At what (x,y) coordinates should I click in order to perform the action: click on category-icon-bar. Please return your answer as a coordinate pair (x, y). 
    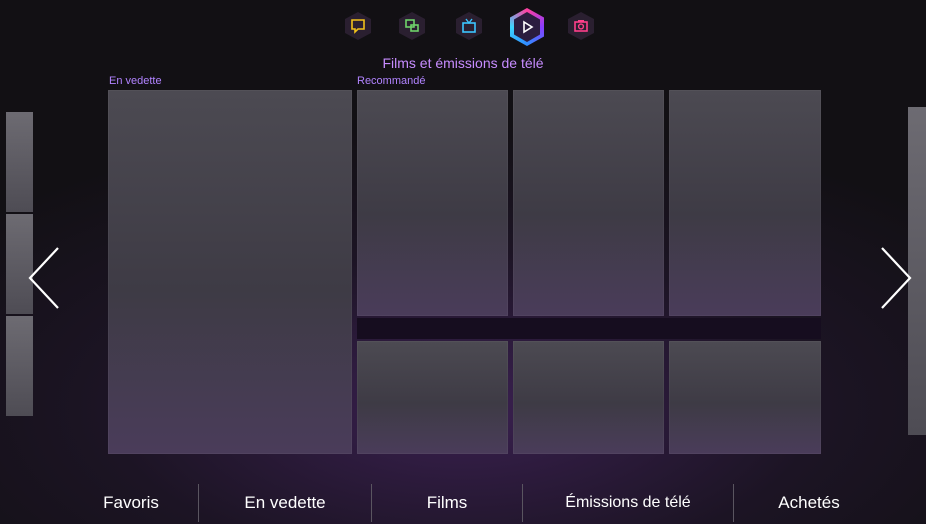
    Looking at the image, I should click on (463, 27).